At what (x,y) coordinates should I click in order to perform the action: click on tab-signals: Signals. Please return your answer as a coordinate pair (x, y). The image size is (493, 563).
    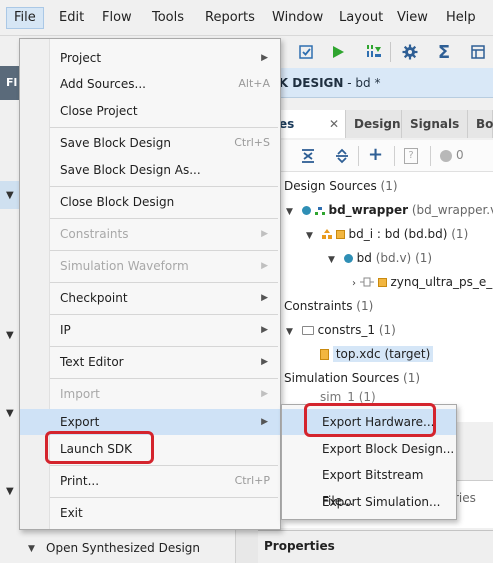
    Looking at the image, I should click on (435, 124).